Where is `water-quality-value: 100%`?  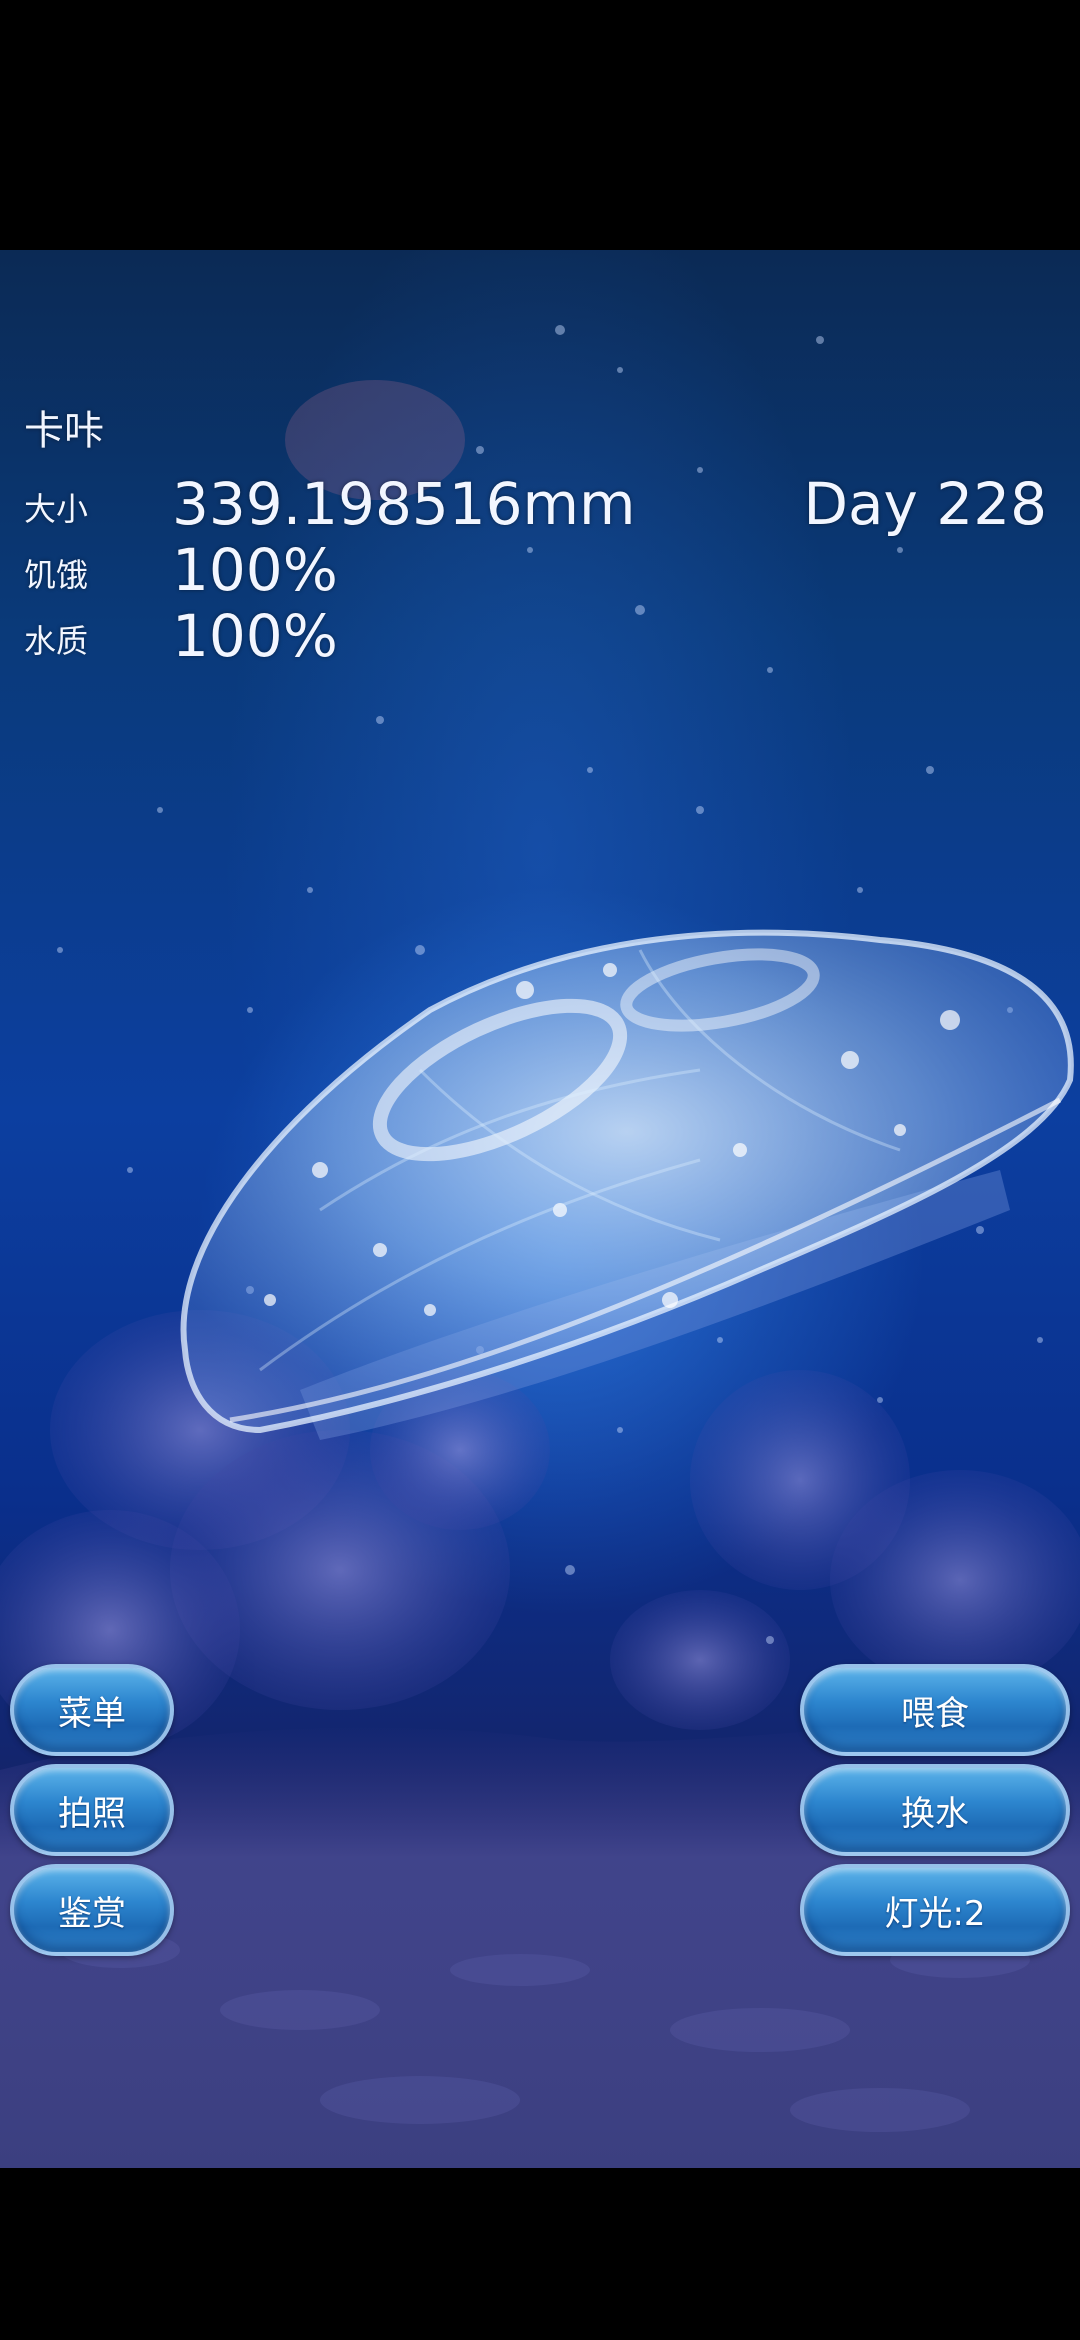 water-quality-value: 100% is located at coordinates (255, 636).